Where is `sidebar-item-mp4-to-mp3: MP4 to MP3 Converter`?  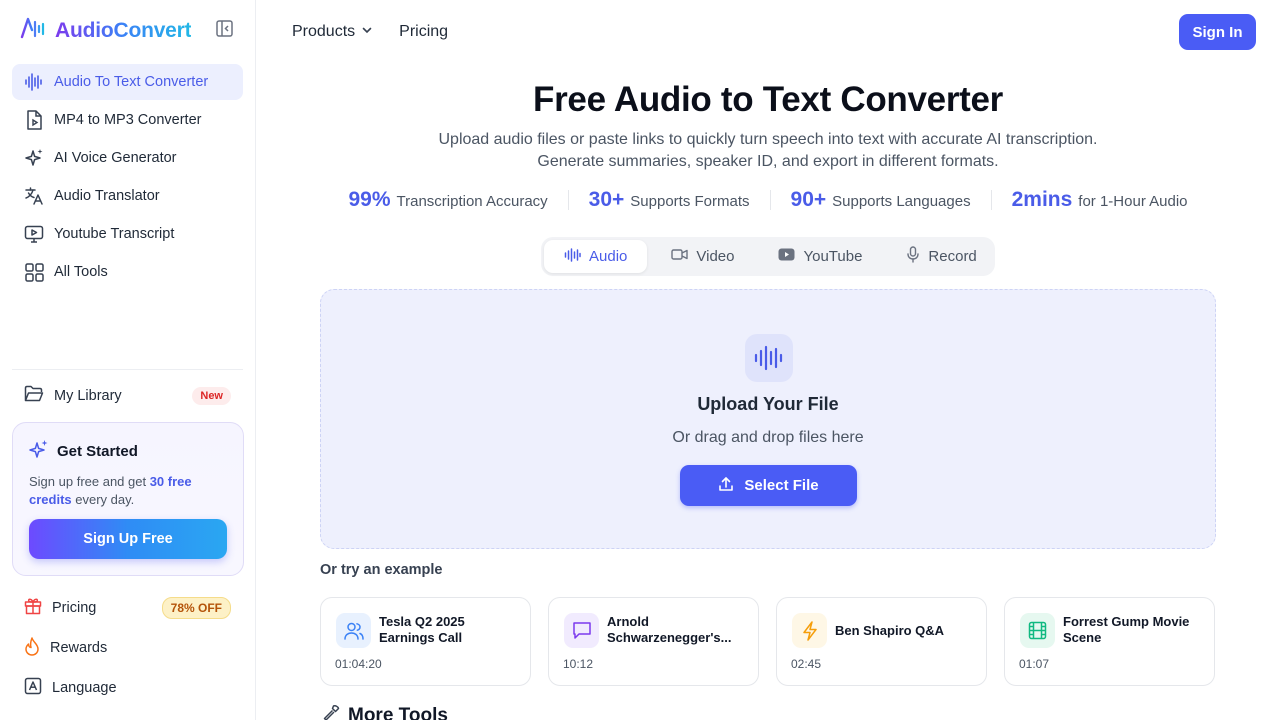 sidebar-item-mp4-to-mp3: MP4 to MP3 Converter is located at coordinates (127, 120).